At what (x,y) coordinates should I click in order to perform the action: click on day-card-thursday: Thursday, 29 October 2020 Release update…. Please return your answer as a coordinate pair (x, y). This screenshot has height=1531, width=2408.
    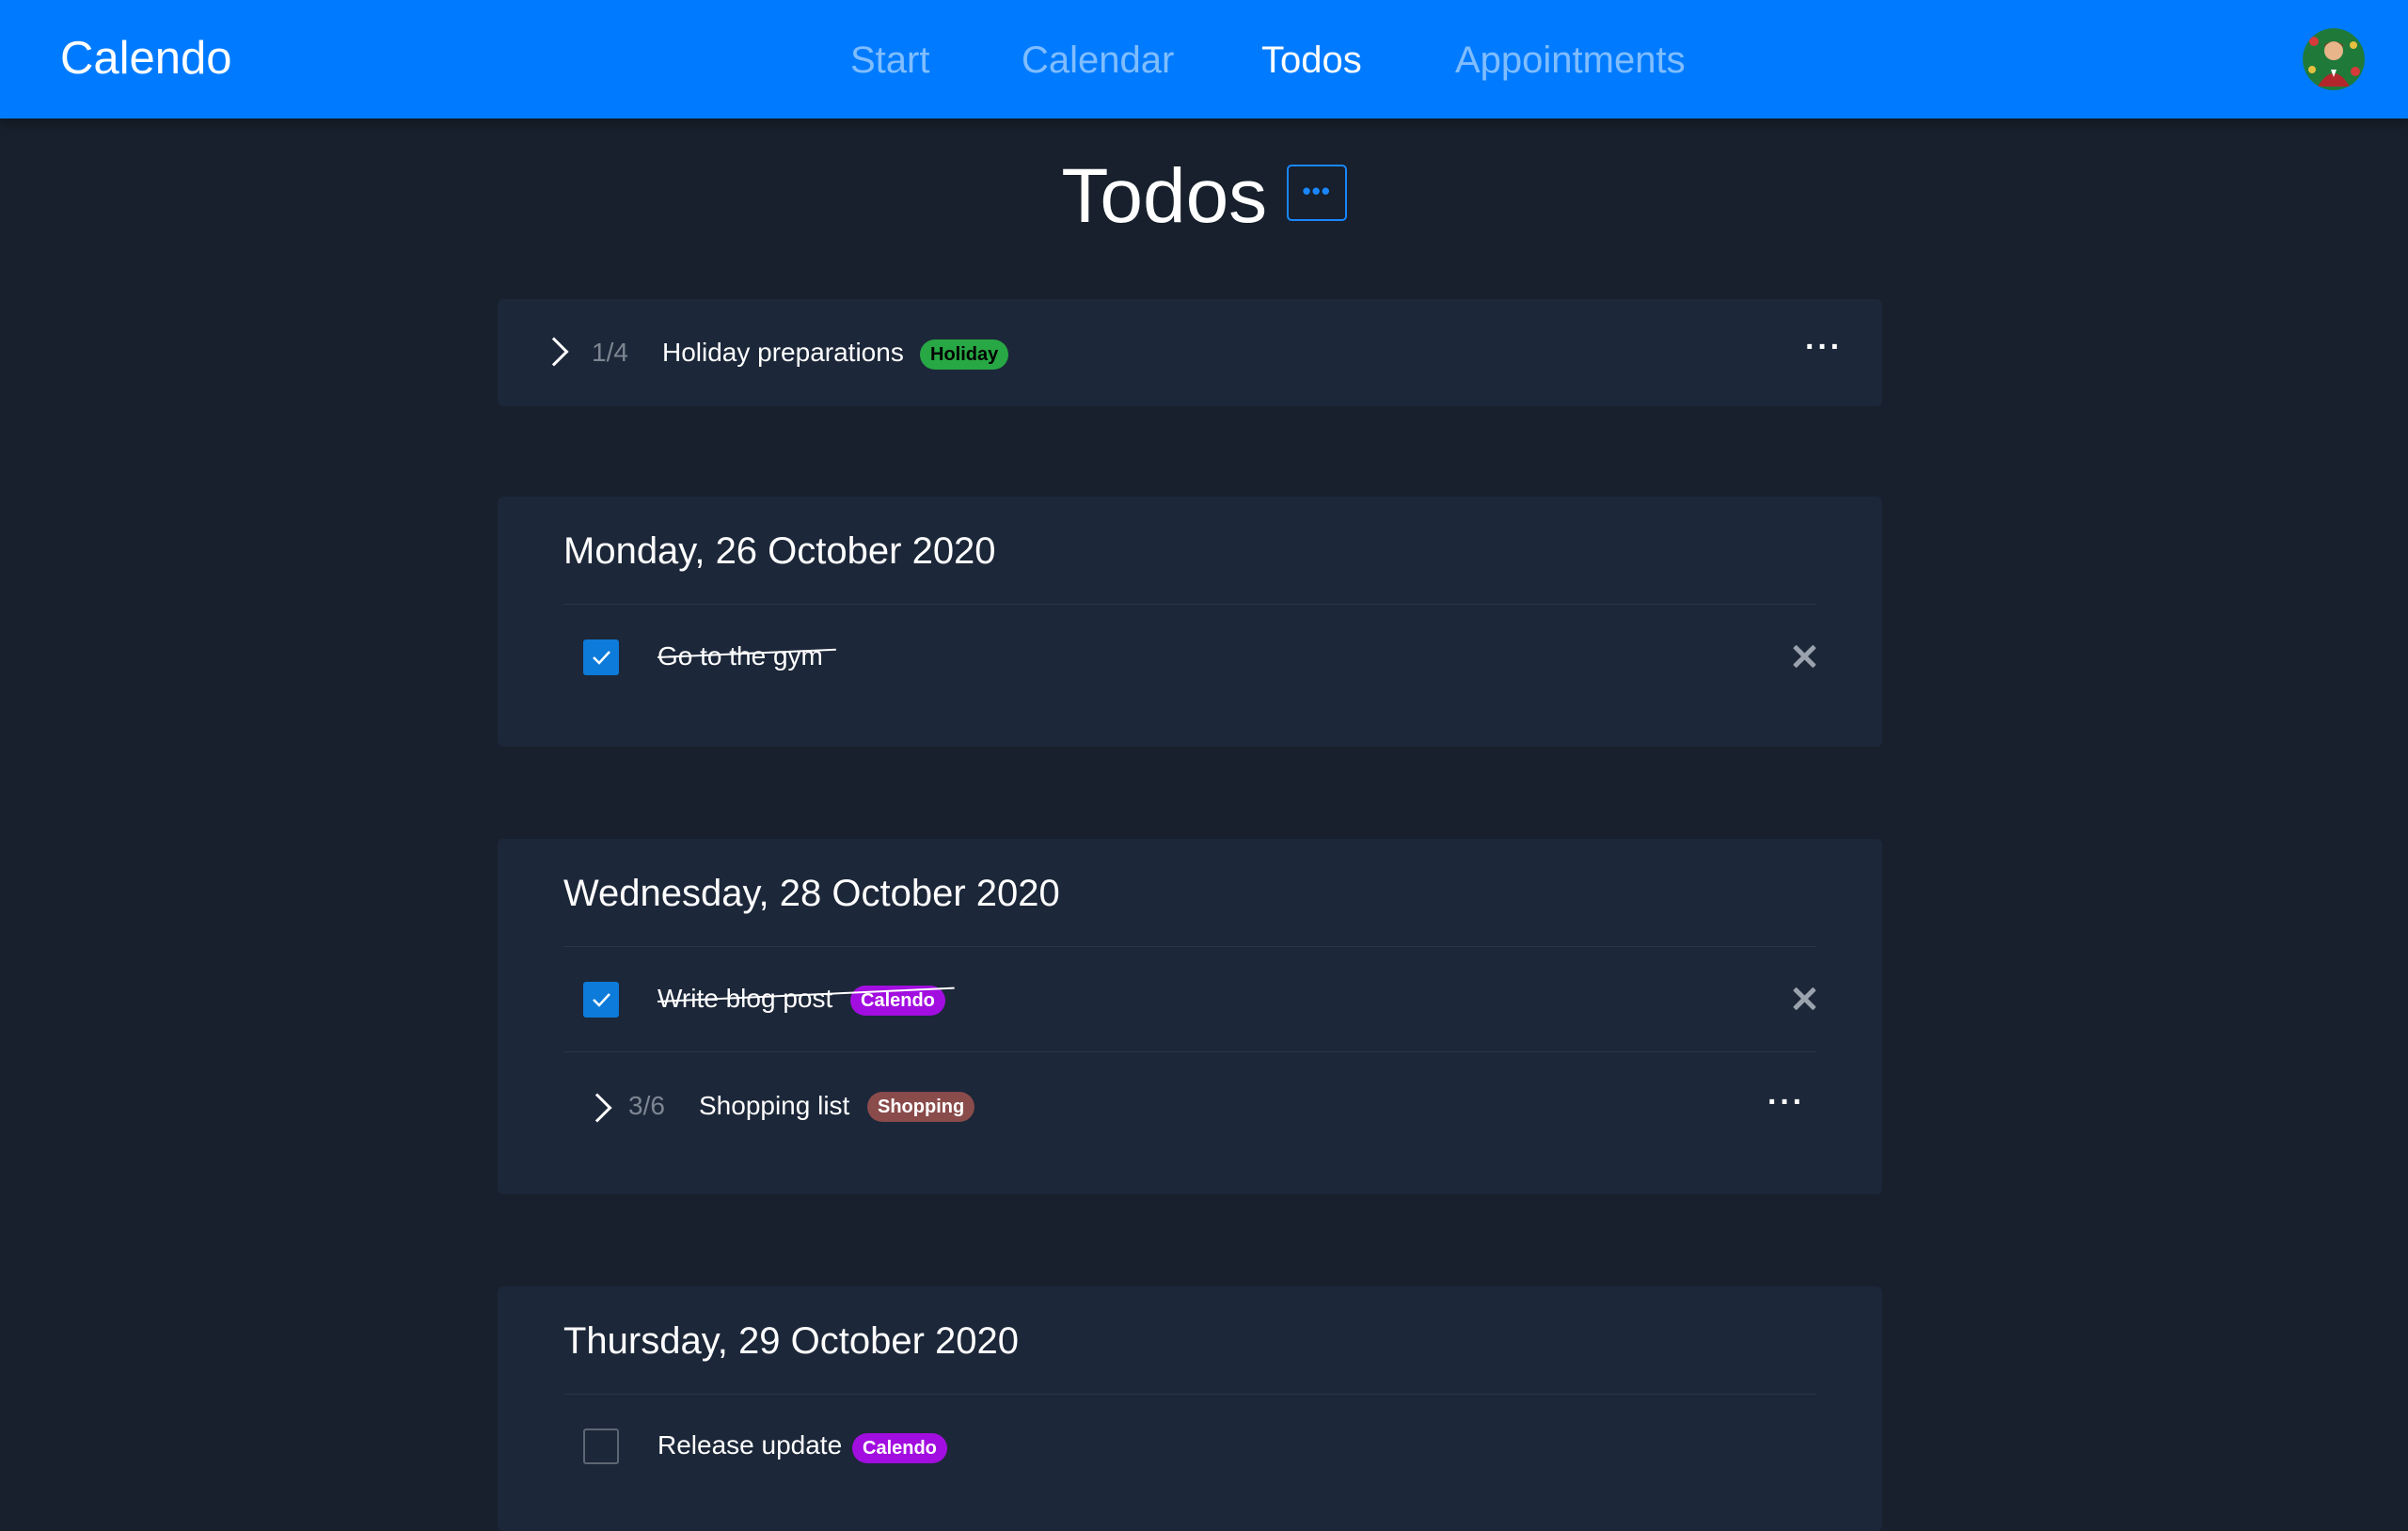
    Looking at the image, I should click on (1190, 1408).